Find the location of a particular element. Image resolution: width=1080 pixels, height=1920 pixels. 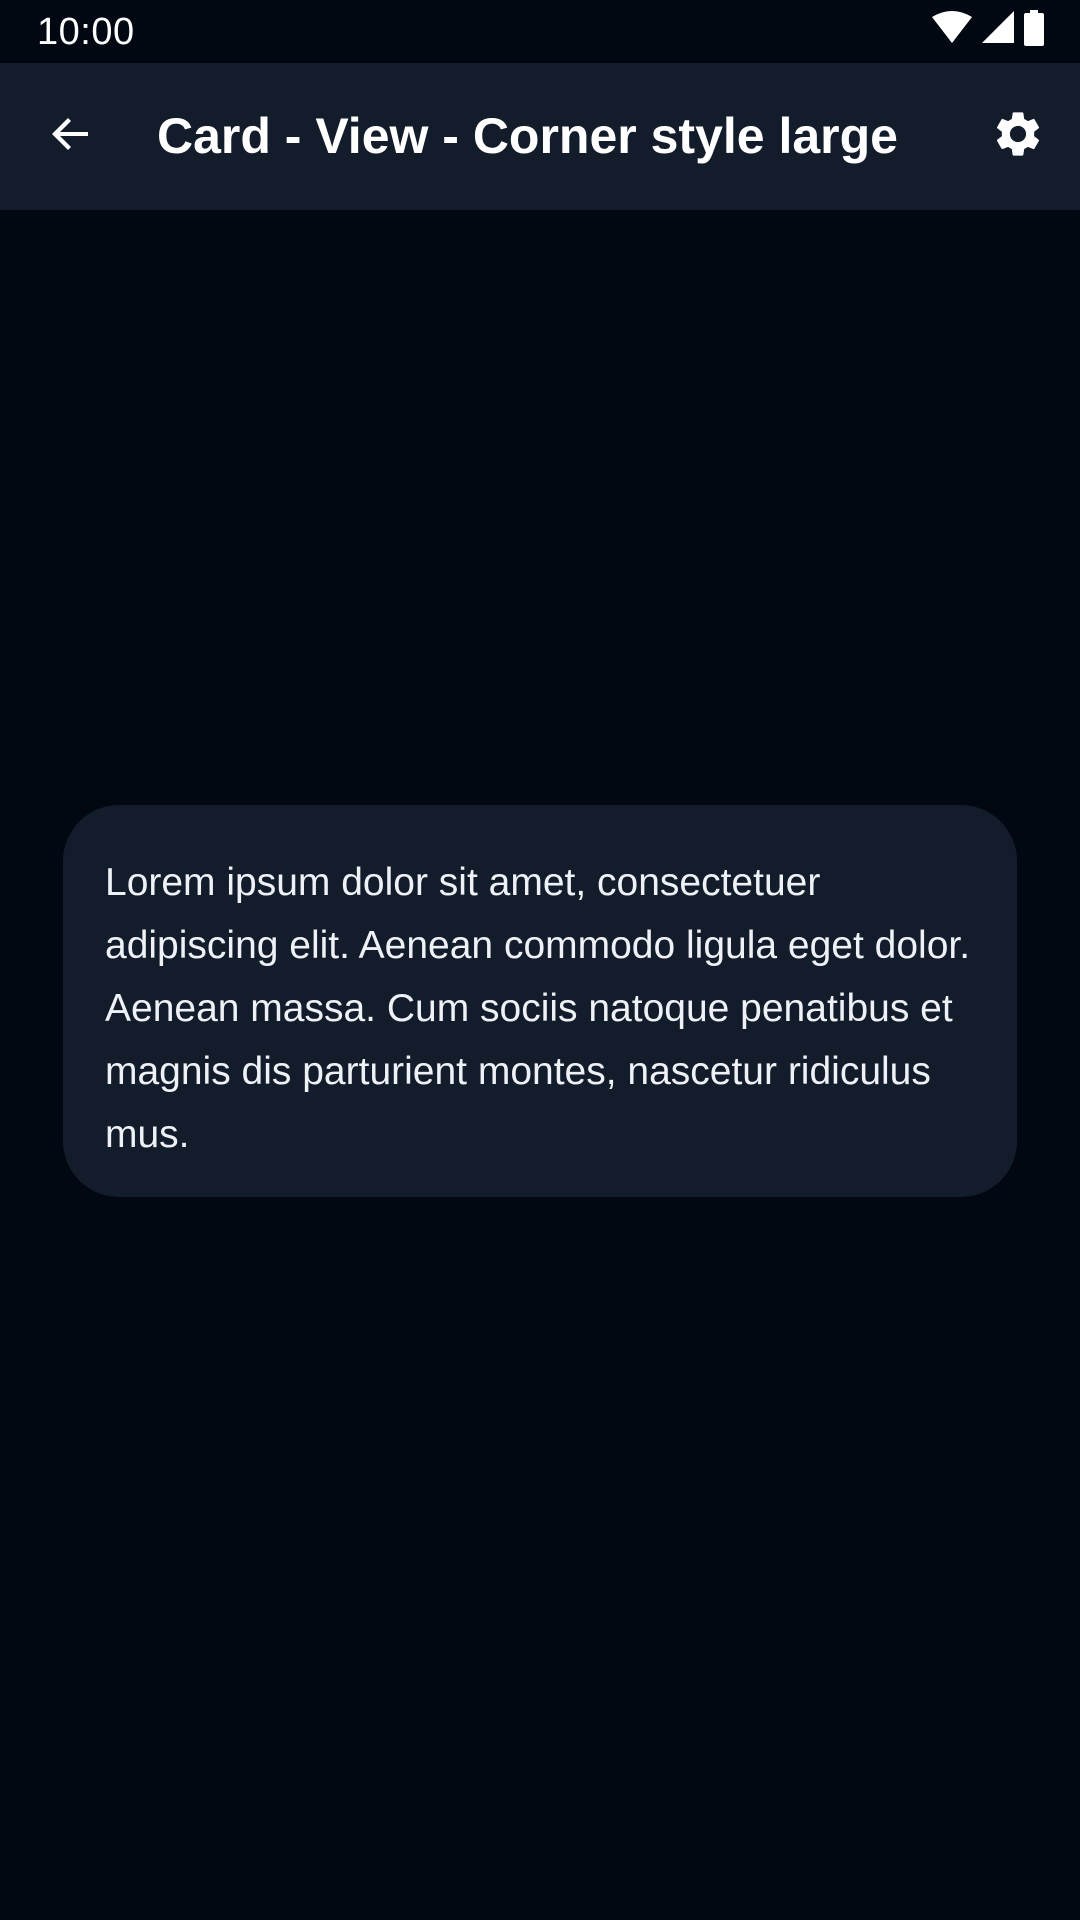

settings-button is located at coordinates (1018, 136).